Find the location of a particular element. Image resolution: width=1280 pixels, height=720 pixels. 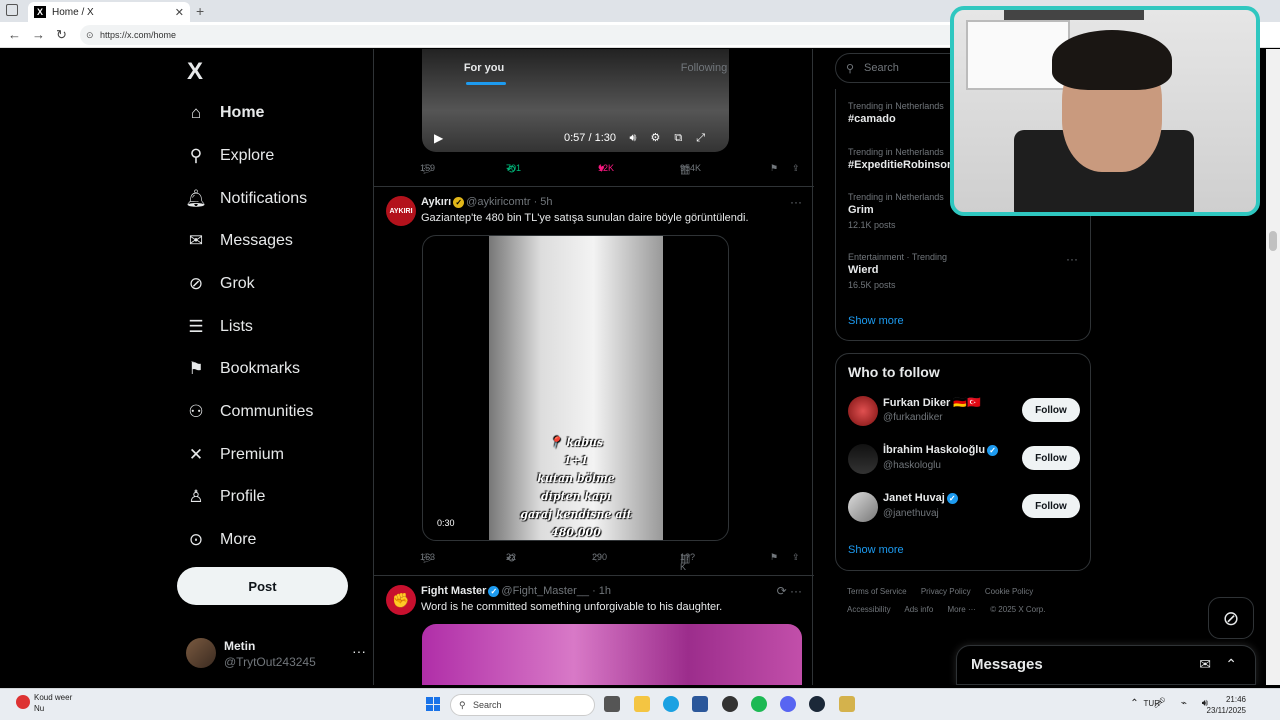

file-explorer-icon is located at coordinates (642, 704).